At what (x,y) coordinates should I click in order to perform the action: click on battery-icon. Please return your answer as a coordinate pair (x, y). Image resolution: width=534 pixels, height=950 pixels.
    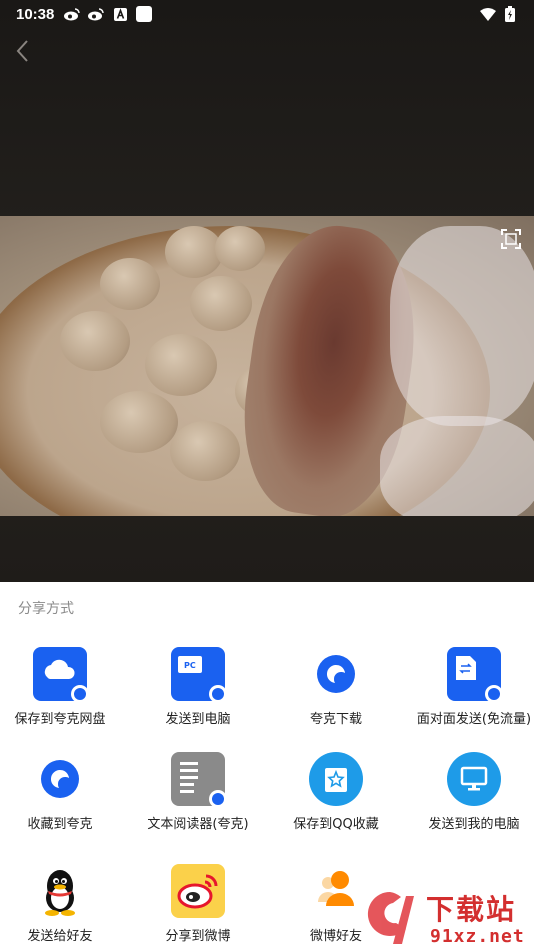
    Looking at the image, I should click on (510, 14).